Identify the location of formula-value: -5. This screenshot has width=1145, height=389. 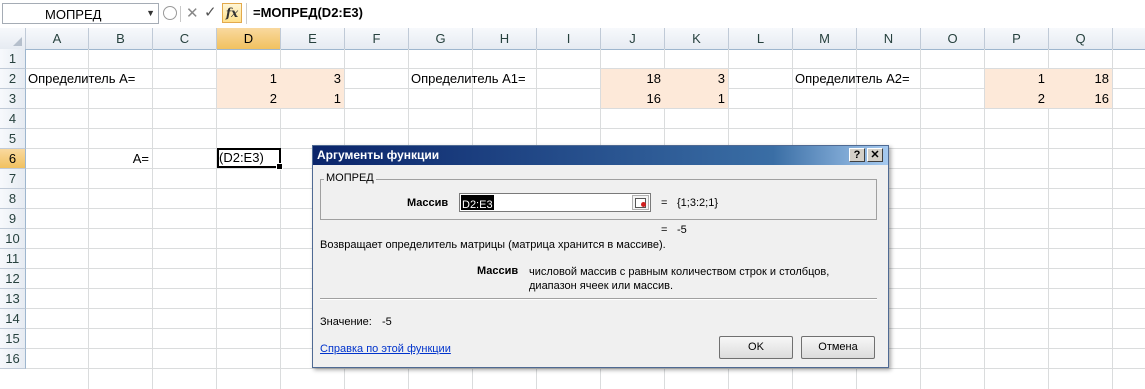
(387, 322).